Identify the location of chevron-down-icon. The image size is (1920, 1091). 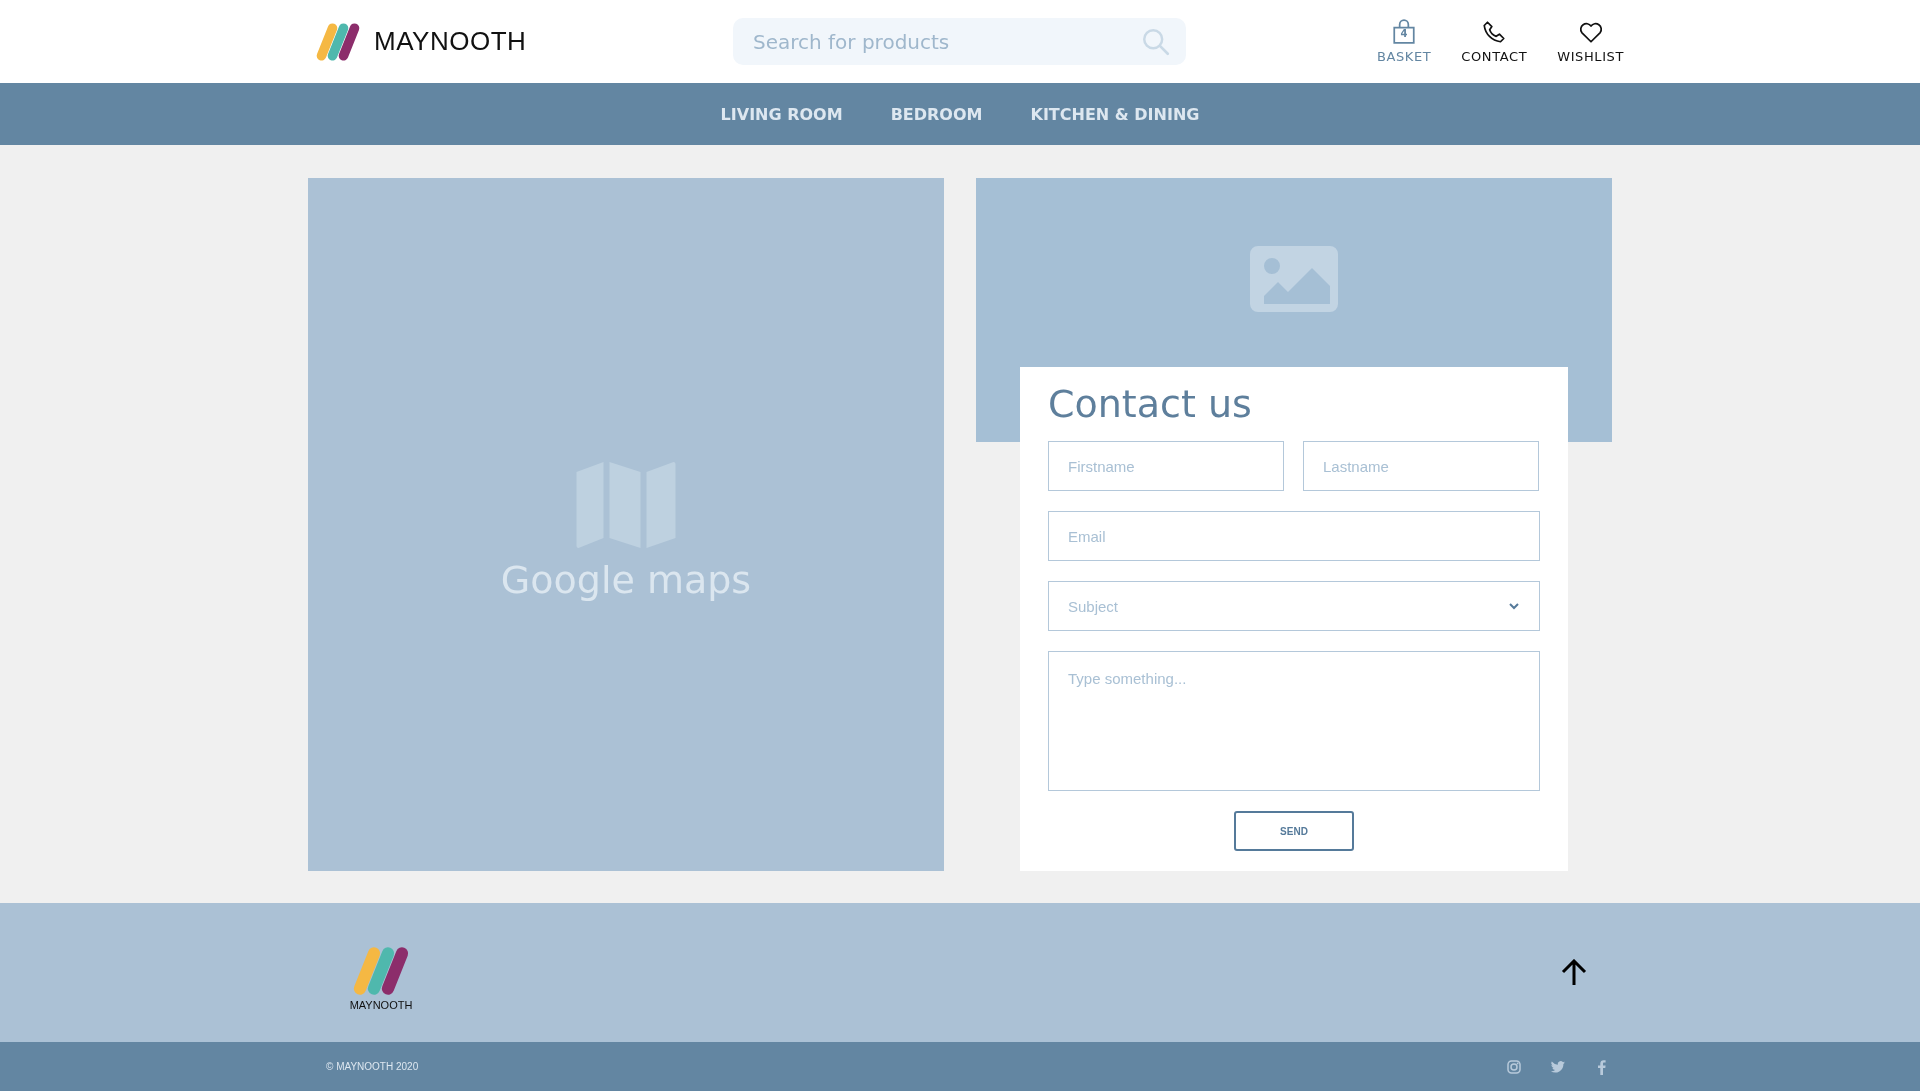
(1514, 606).